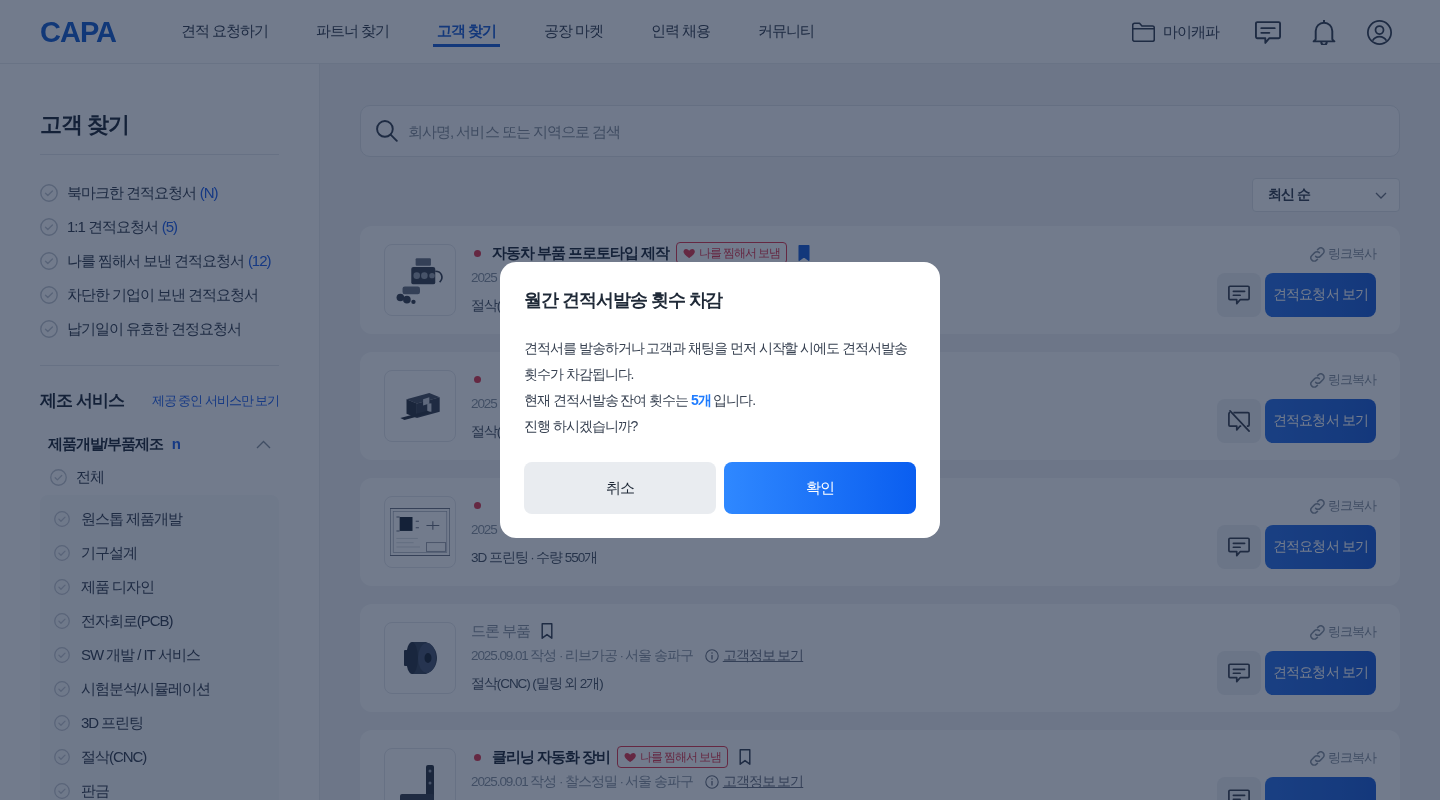  I want to click on category-toggle: 제품개발/부품제조 n, so click(159, 444).